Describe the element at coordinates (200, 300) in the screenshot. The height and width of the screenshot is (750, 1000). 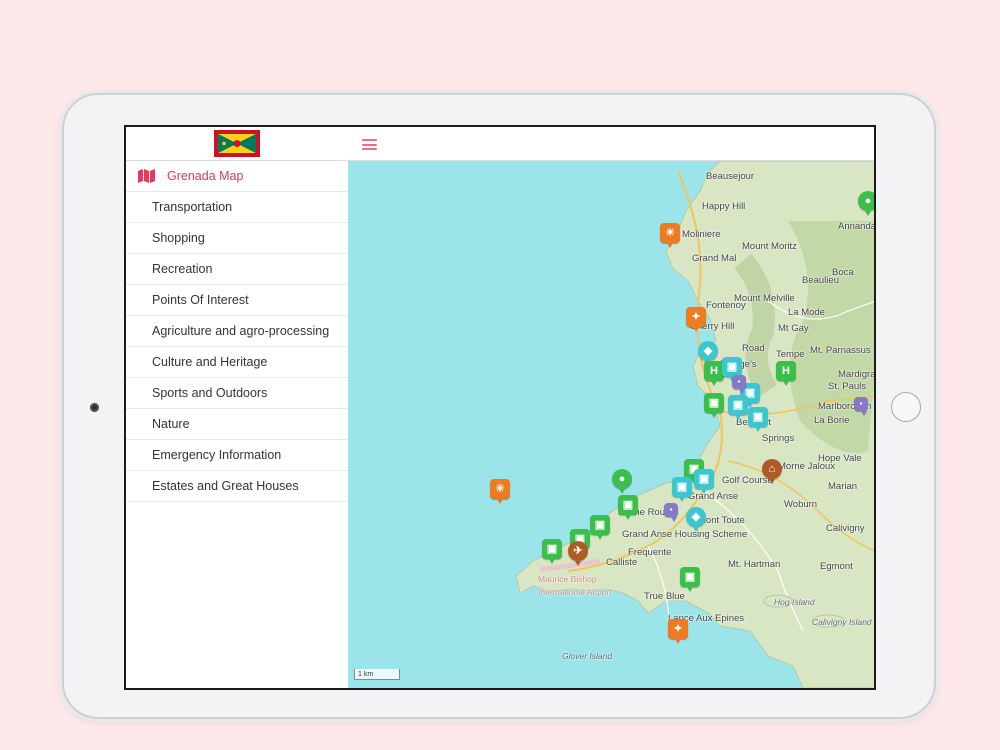
I see `sidebar-item-label: Points Of Interest` at that location.